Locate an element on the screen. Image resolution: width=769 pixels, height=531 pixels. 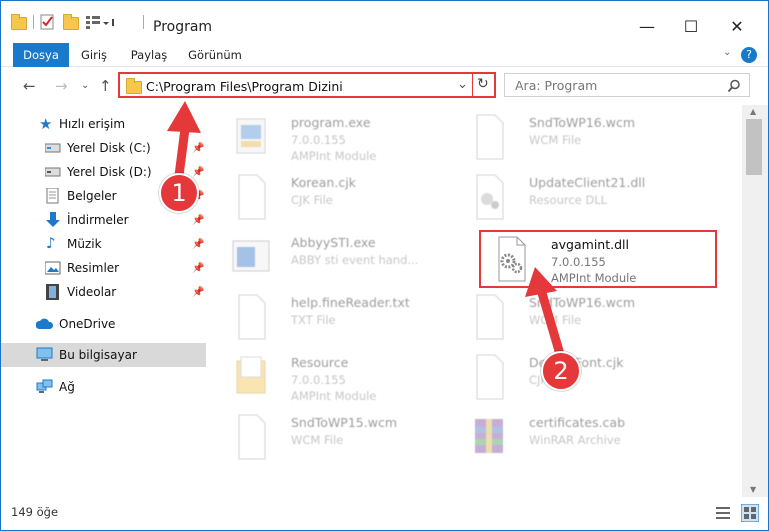
step-badge-2: 2 is located at coordinates (561, 371).